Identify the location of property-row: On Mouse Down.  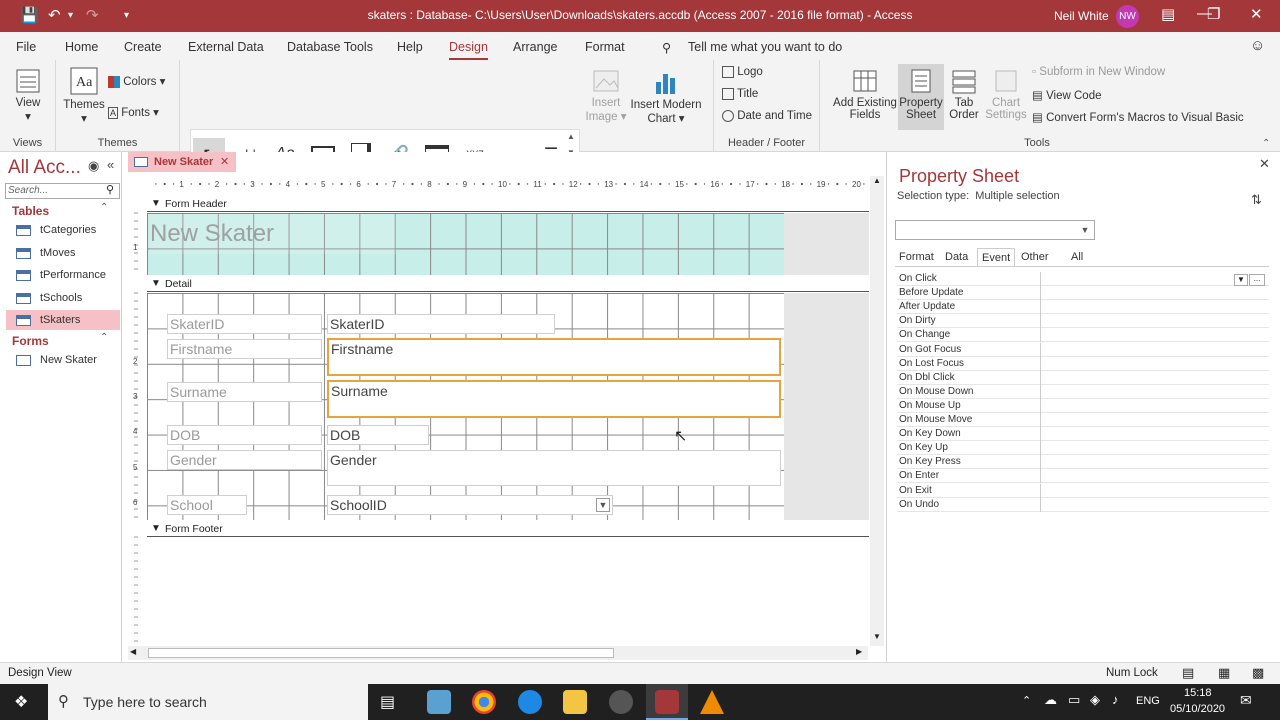
(1083, 391).